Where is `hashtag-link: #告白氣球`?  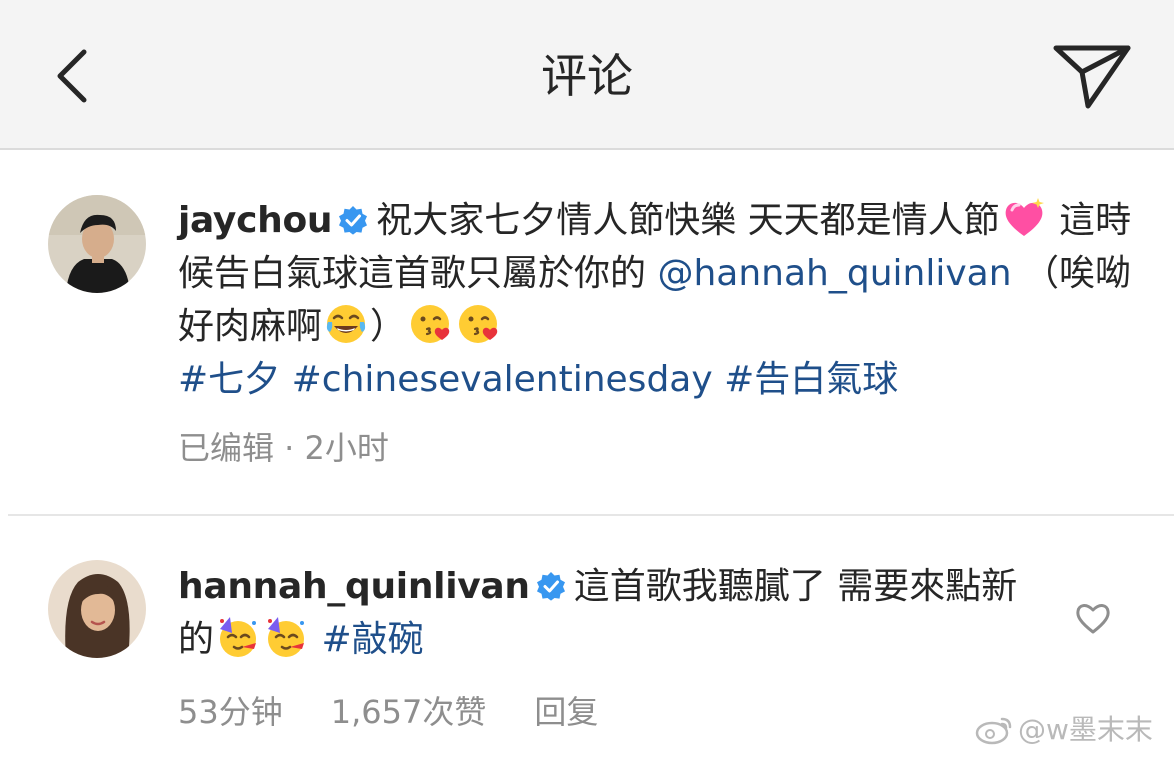 hashtag-link: #告白氣球 is located at coordinates (811, 379).